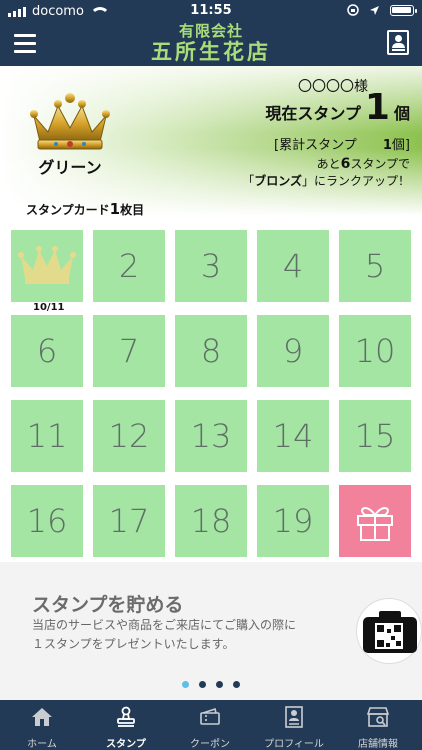 This screenshot has width=422, height=750. I want to click on stamp-card-prefix: スタンプカード, so click(68, 210).